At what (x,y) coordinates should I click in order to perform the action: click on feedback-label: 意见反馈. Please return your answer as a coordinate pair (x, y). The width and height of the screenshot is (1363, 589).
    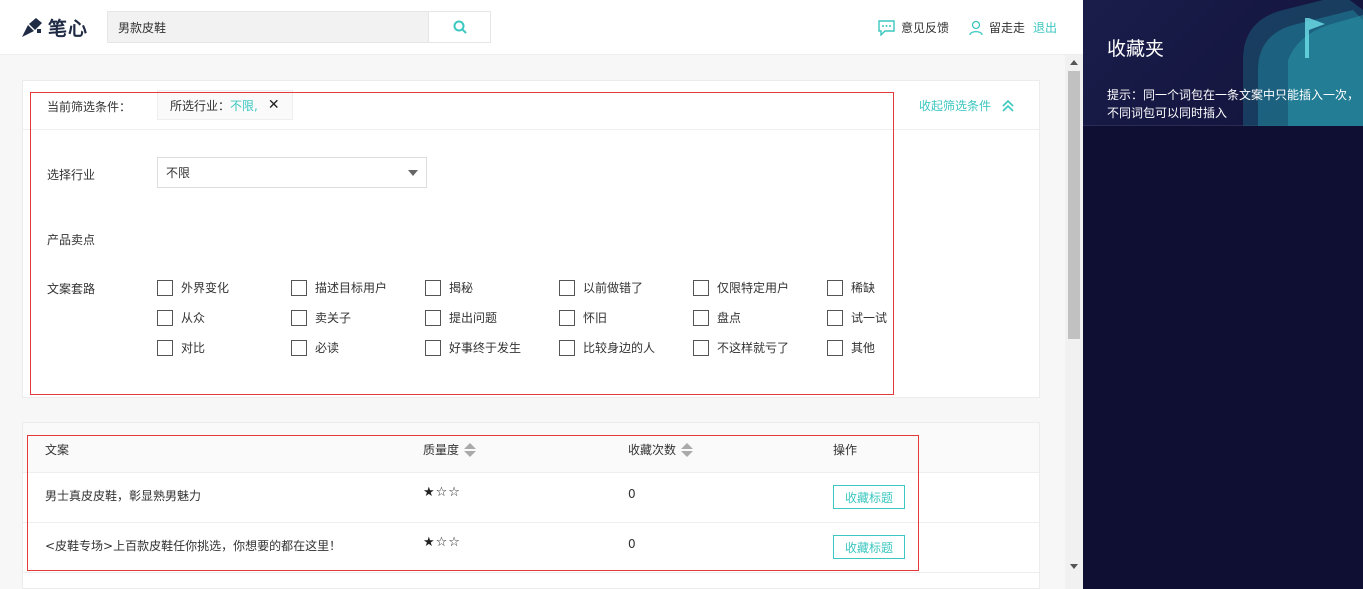
    Looking at the image, I should click on (924, 28).